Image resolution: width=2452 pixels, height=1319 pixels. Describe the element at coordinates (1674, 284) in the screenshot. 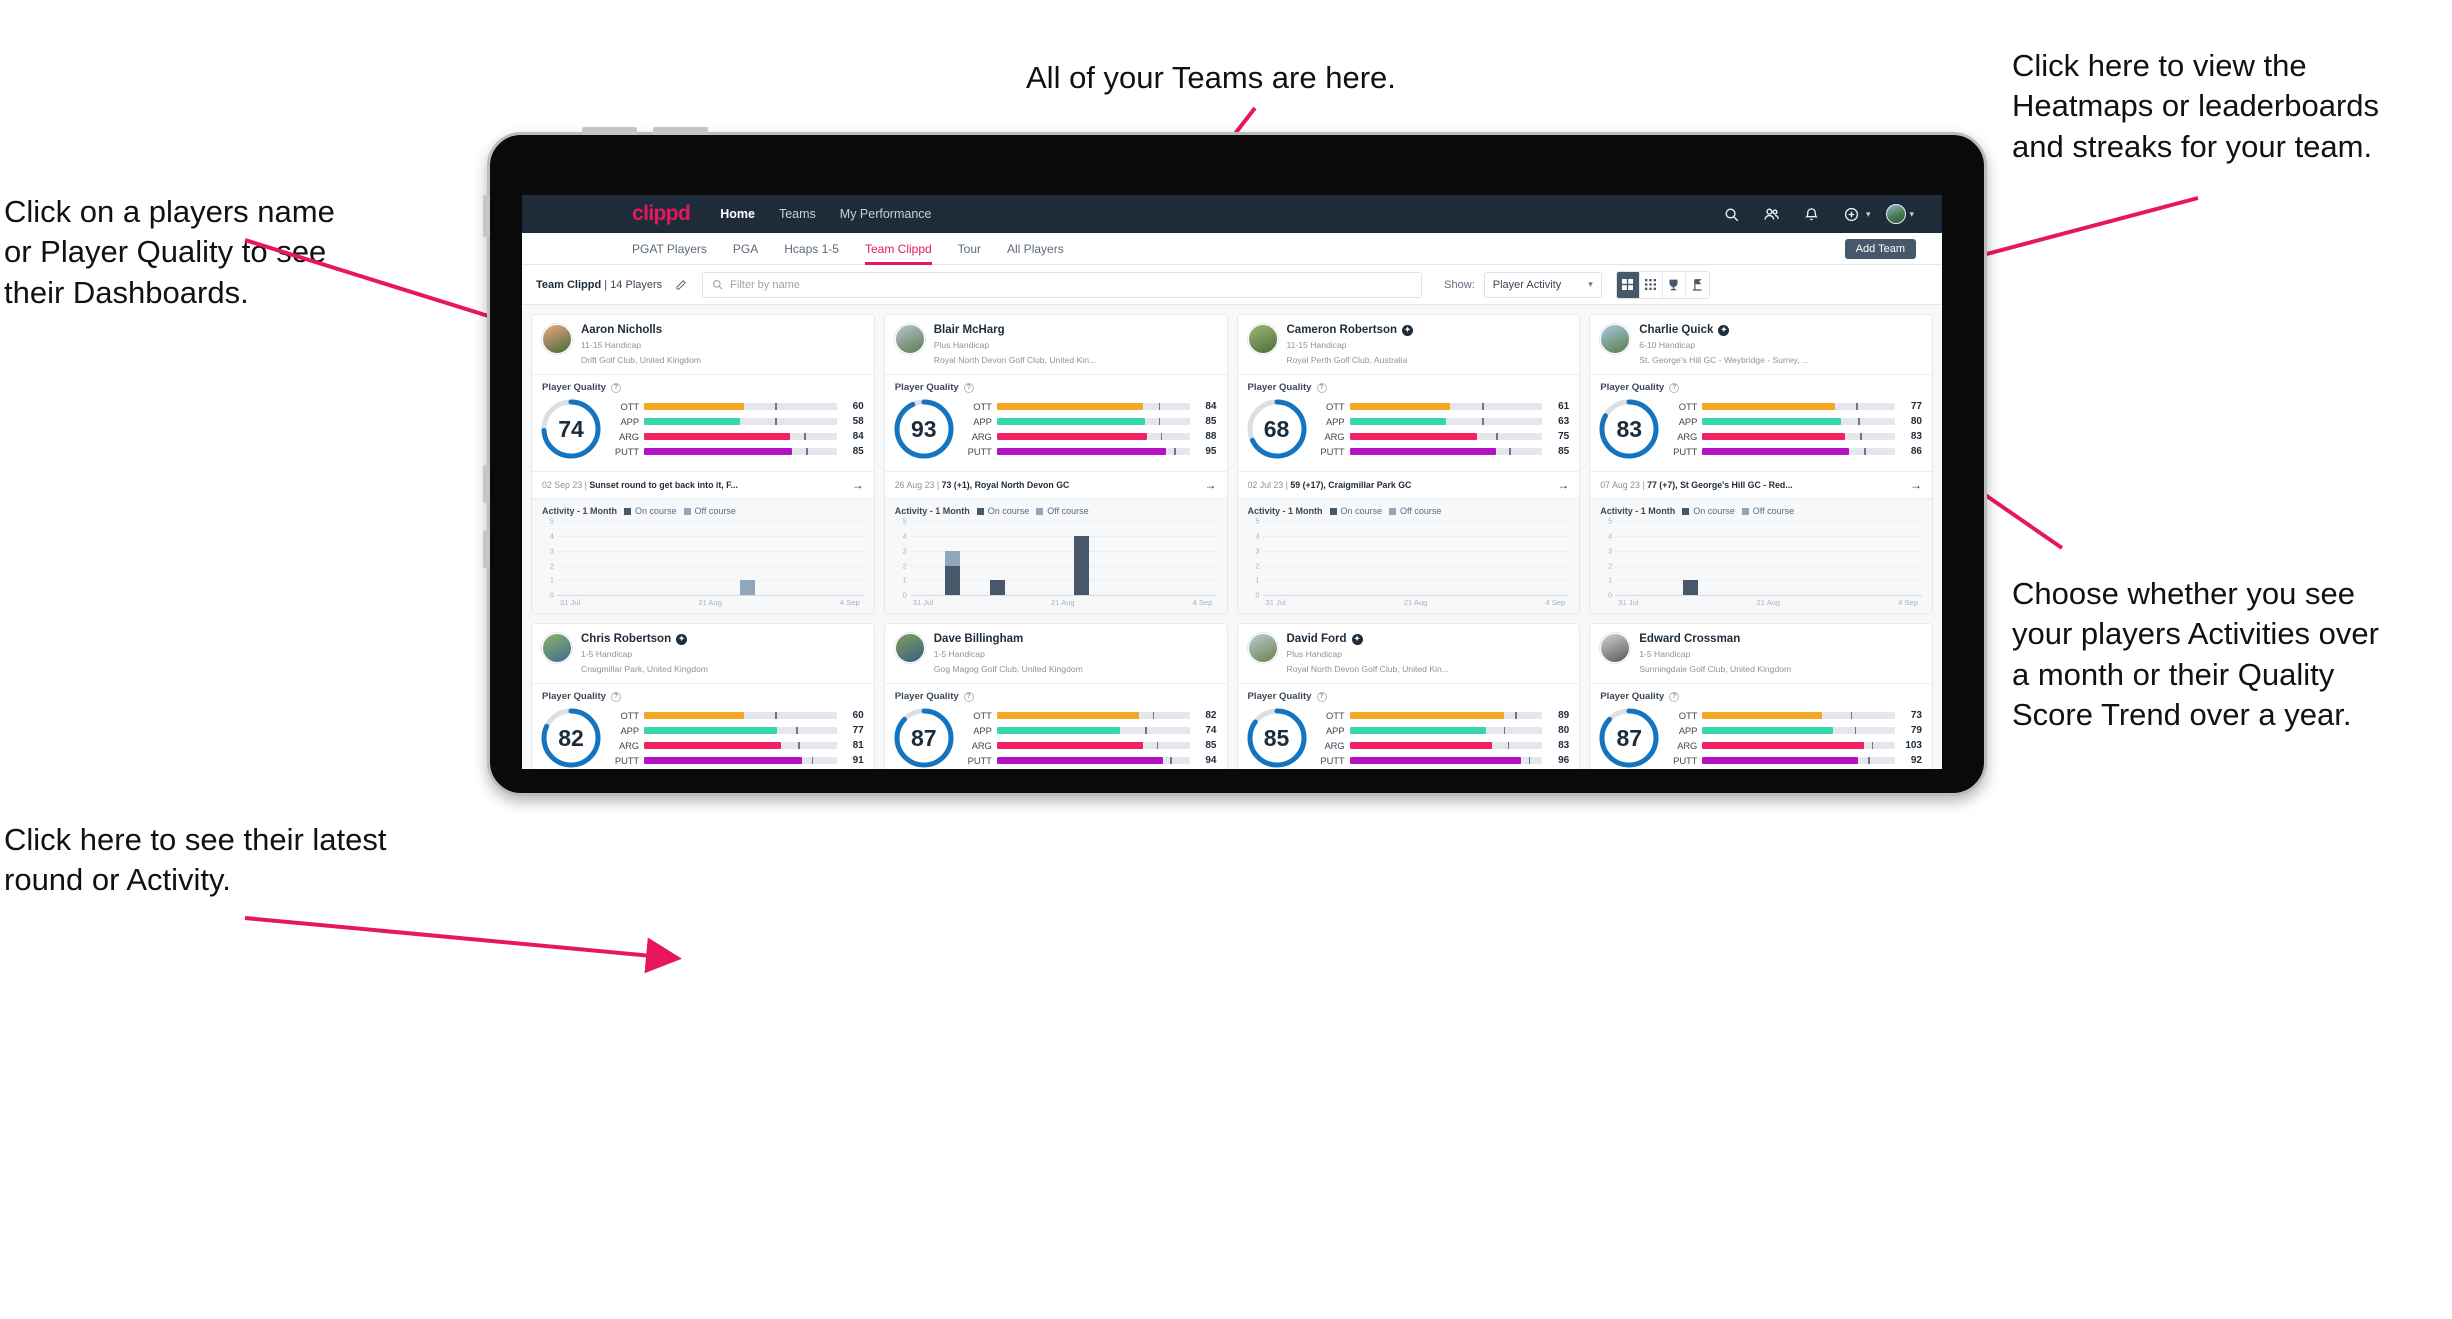

I see `trophy-icon` at that location.